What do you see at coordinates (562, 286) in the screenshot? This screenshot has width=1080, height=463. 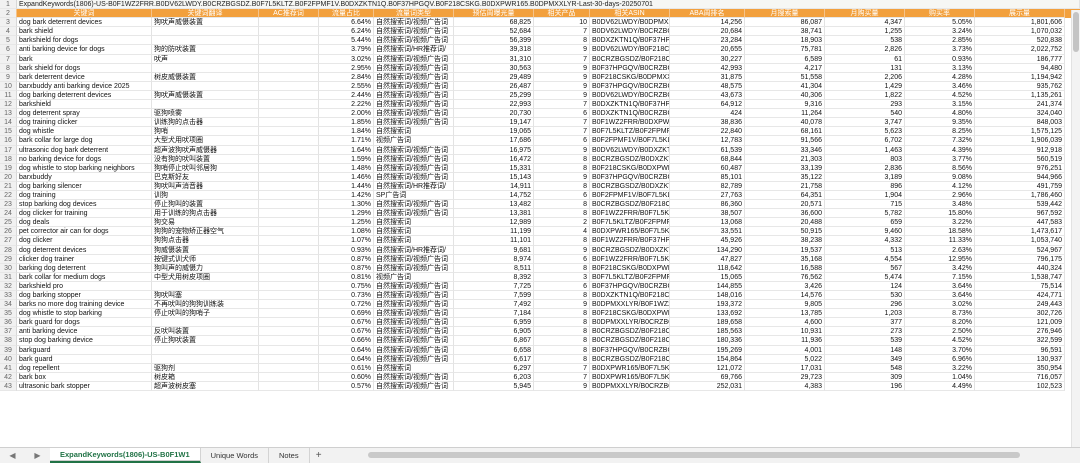 I see `table-cell: 6` at bounding box center [562, 286].